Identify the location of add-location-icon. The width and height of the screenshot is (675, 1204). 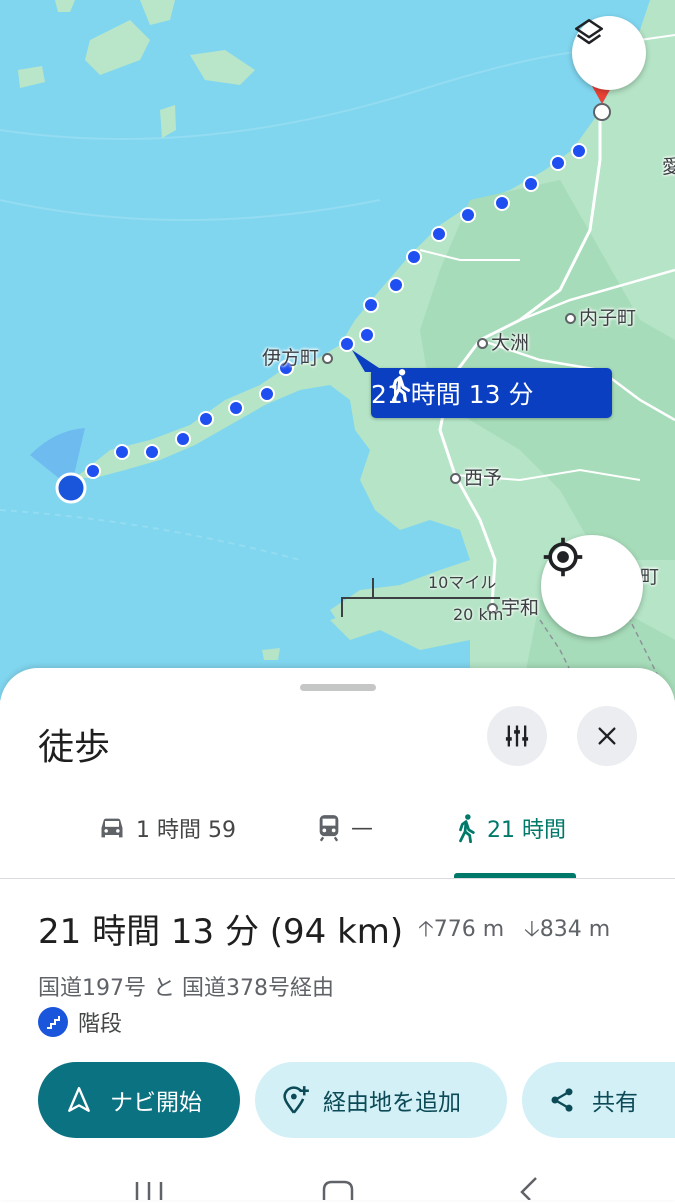
(296, 1100).